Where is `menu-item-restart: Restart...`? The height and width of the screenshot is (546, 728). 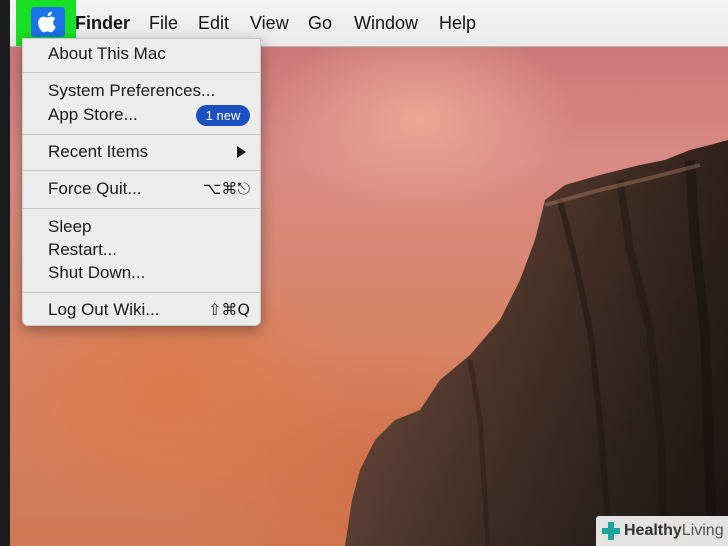
menu-item-restart: Restart... is located at coordinates (82, 250).